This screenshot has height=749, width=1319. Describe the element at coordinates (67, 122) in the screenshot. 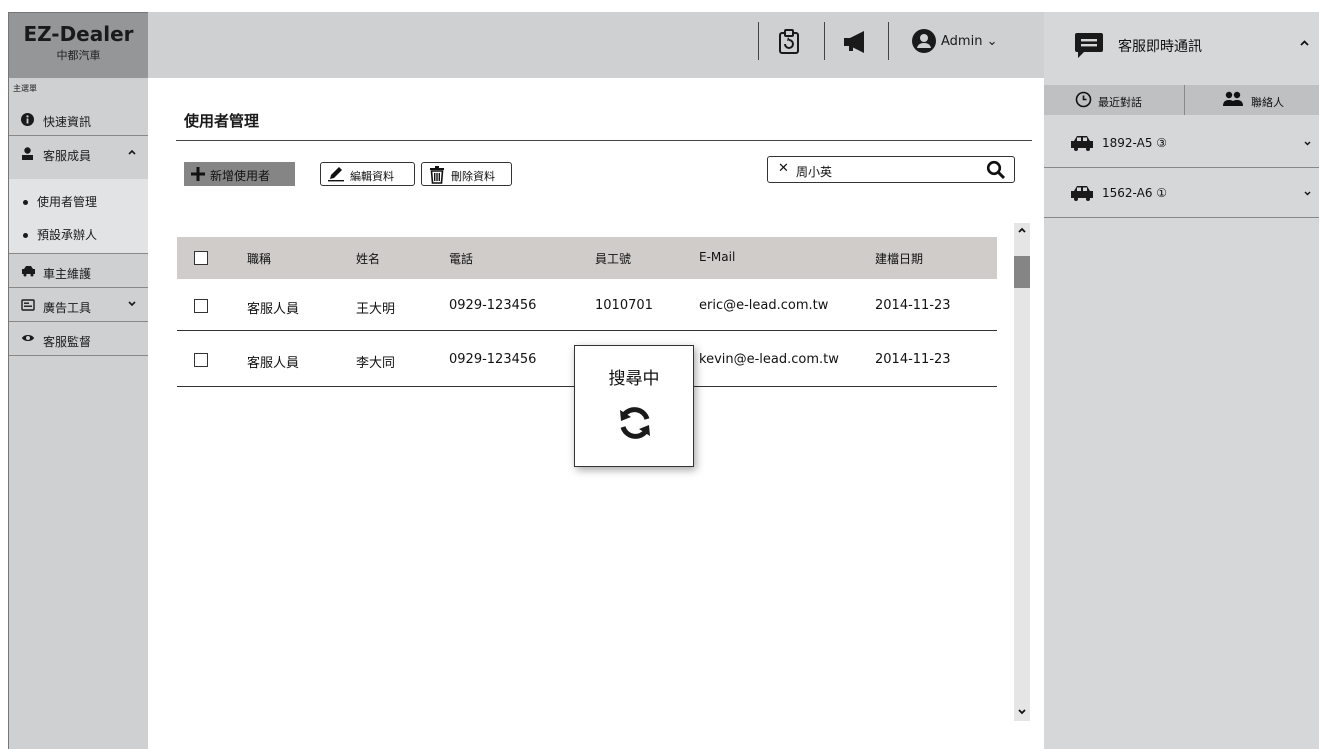

I see `sidebar-item-label: 快速資訊` at that location.